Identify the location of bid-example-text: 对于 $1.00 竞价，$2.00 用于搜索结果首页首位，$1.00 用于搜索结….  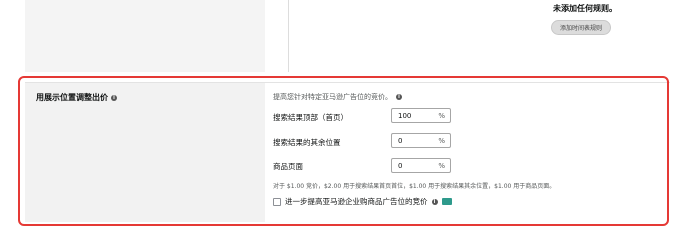
(414, 186).